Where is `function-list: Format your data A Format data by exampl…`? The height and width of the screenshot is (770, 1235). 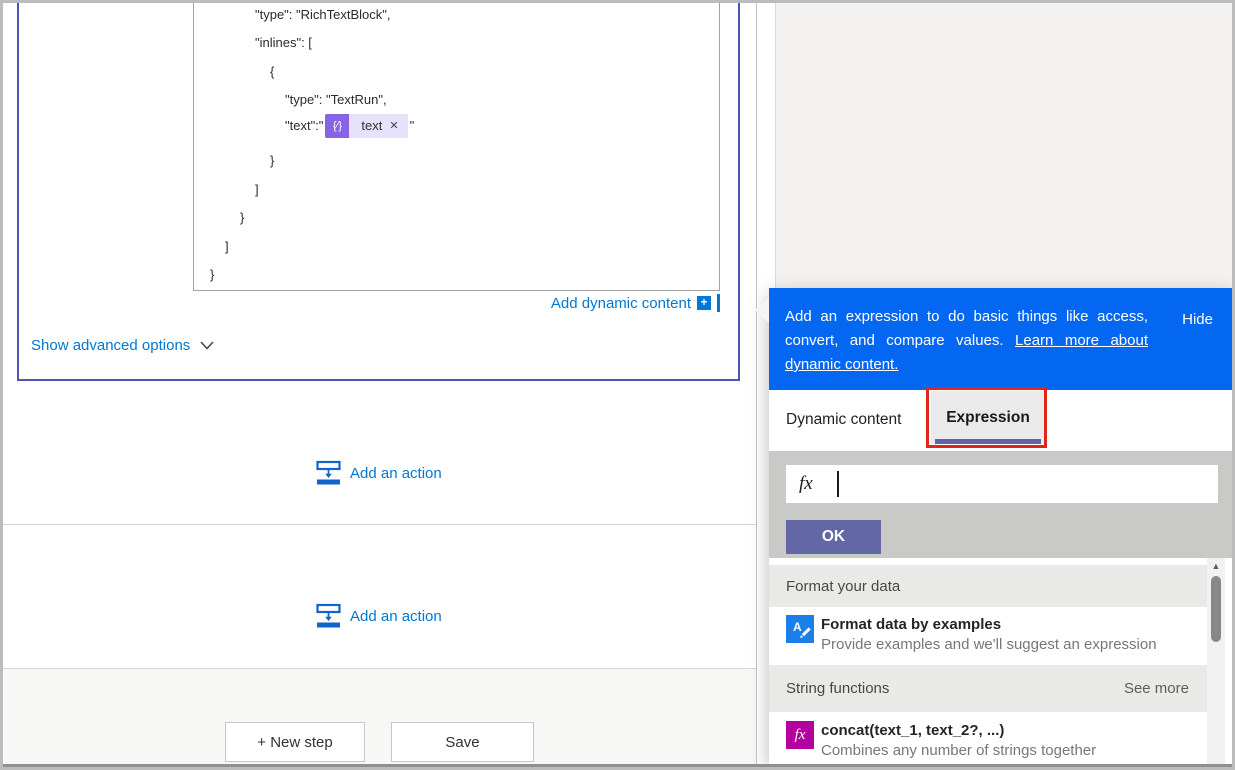
function-list: Format your data A Format data by exampl… is located at coordinates (1000, 661).